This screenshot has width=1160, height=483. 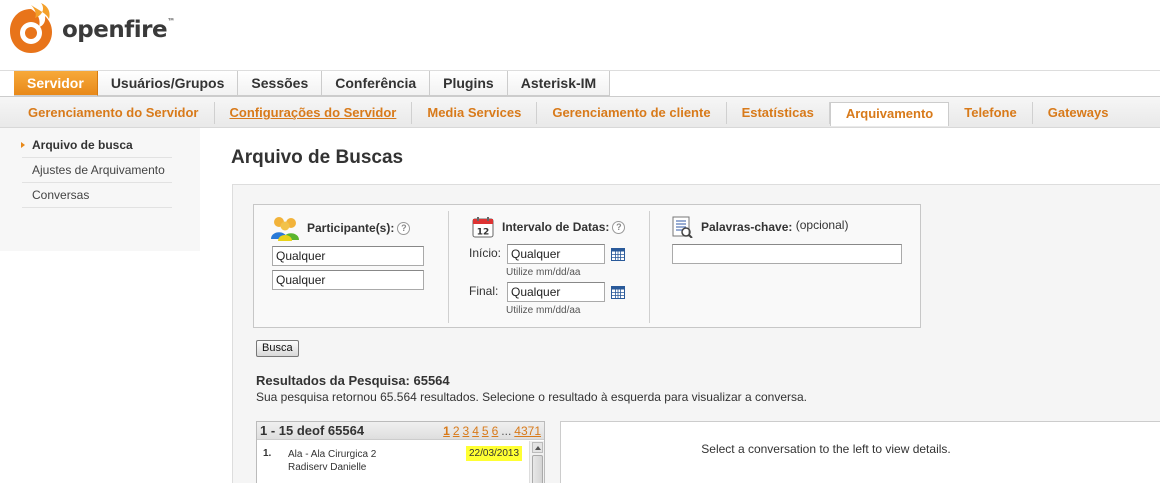 I want to click on page-link-5: 5, so click(x=485, y=431).